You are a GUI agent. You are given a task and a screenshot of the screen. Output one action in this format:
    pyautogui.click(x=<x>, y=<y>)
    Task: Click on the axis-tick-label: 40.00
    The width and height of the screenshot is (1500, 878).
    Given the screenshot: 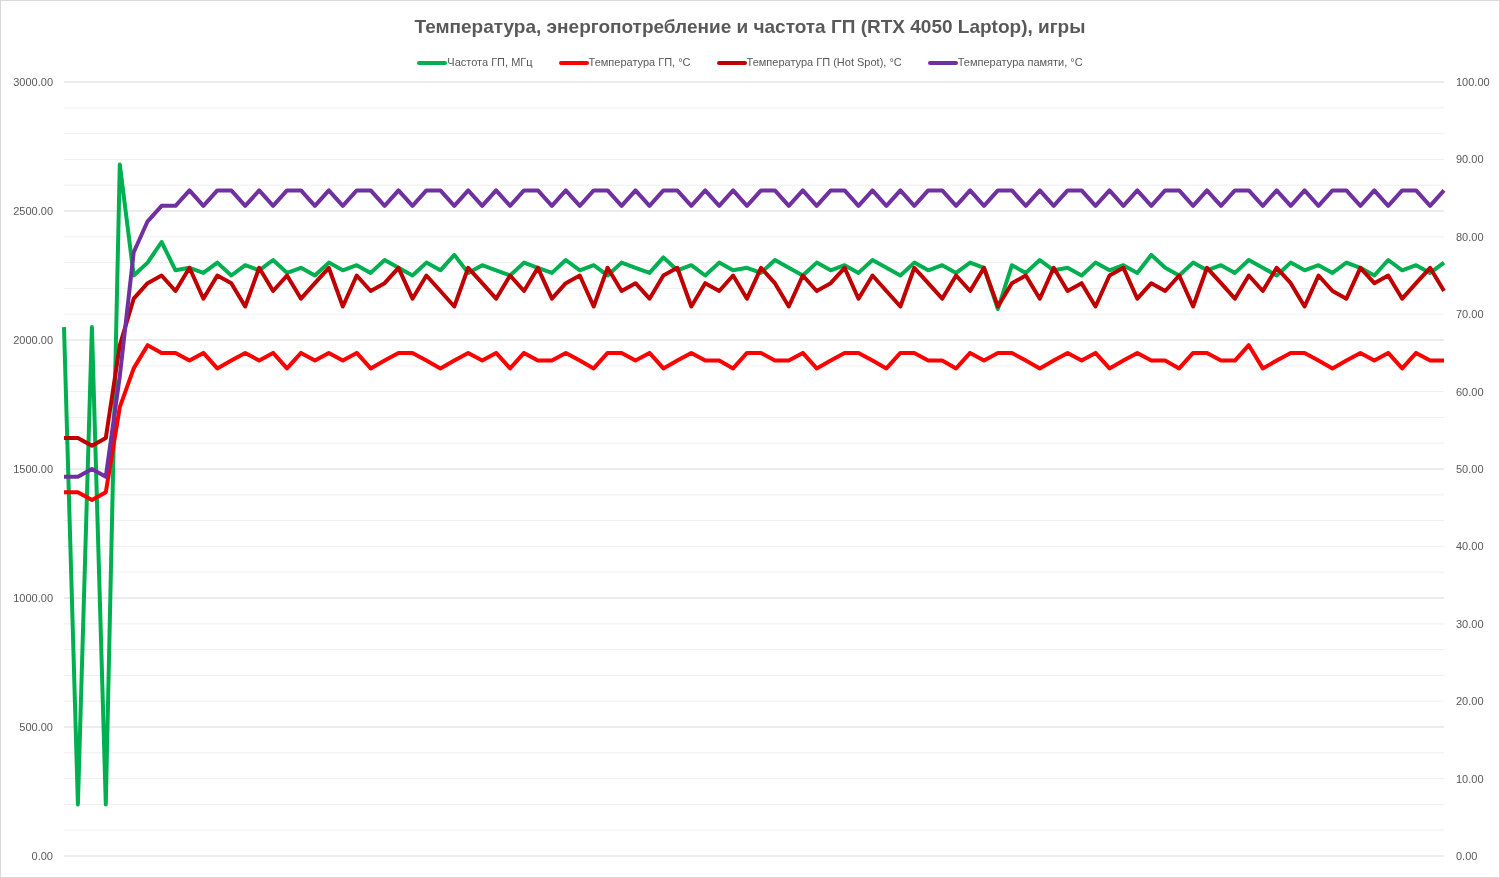 What is the action you would take?
    pyautogui.click(x=1470, y=545)
    